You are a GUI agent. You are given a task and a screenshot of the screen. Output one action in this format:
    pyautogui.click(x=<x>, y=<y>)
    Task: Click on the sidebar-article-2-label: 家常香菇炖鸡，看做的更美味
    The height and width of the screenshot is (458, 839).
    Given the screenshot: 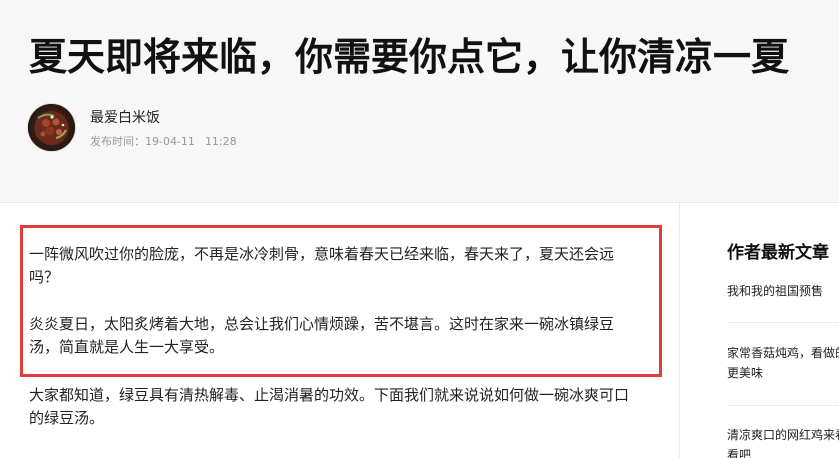 What is the action you would take?
    pyautogui.click(x=783, y=363)
    